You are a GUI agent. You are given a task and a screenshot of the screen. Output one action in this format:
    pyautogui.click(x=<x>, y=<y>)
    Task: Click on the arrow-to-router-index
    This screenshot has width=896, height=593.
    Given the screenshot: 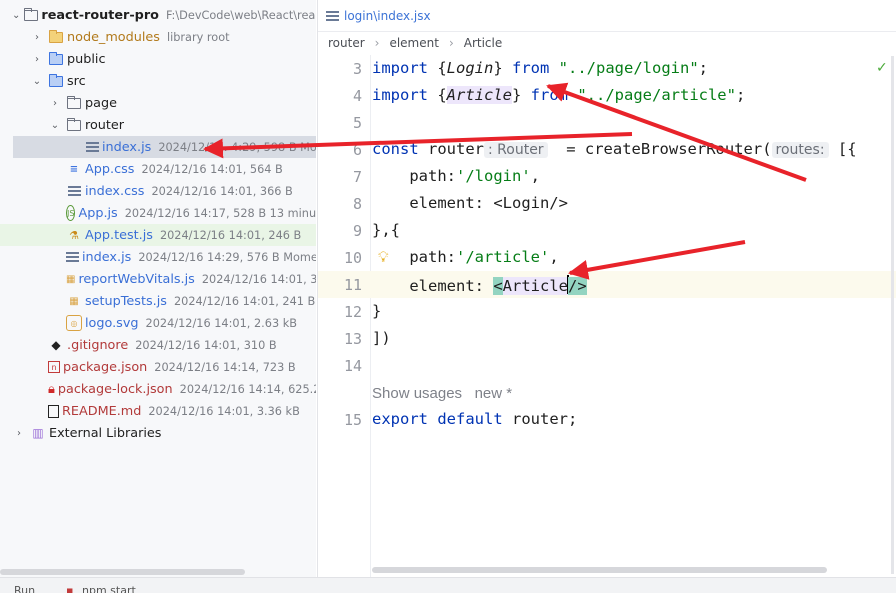 What is the action you would take?
    pyautogui.click(x=418, y=145)
    